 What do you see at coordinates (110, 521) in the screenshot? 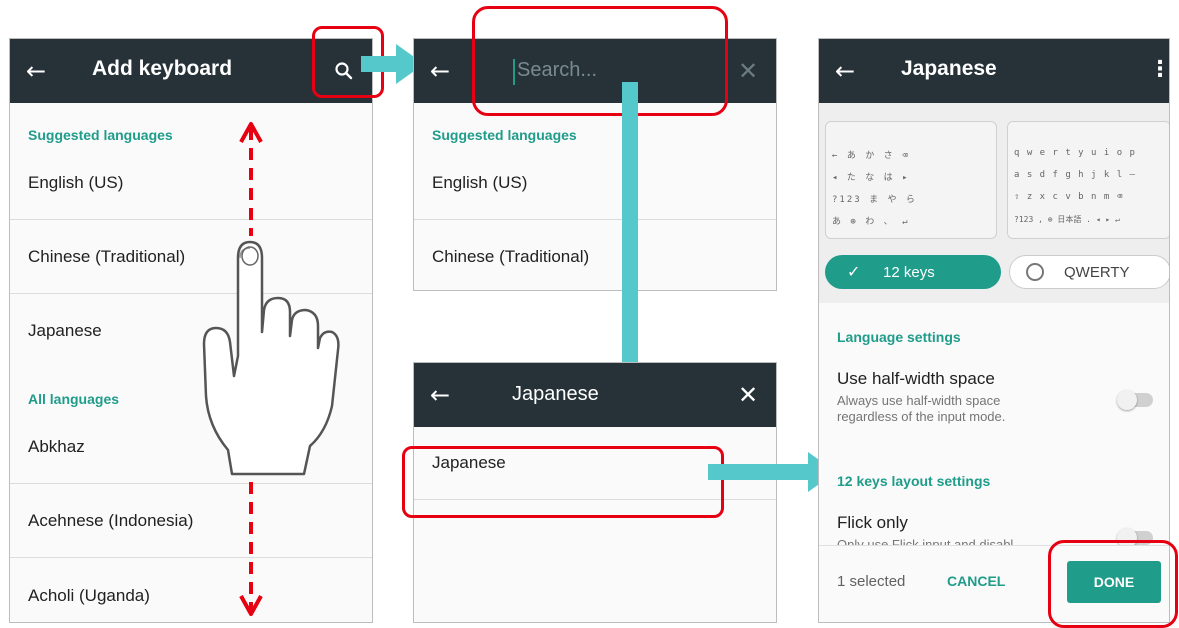
I see `list-item: Acehnese (Indonesia)` at bounding box center [110, 521].